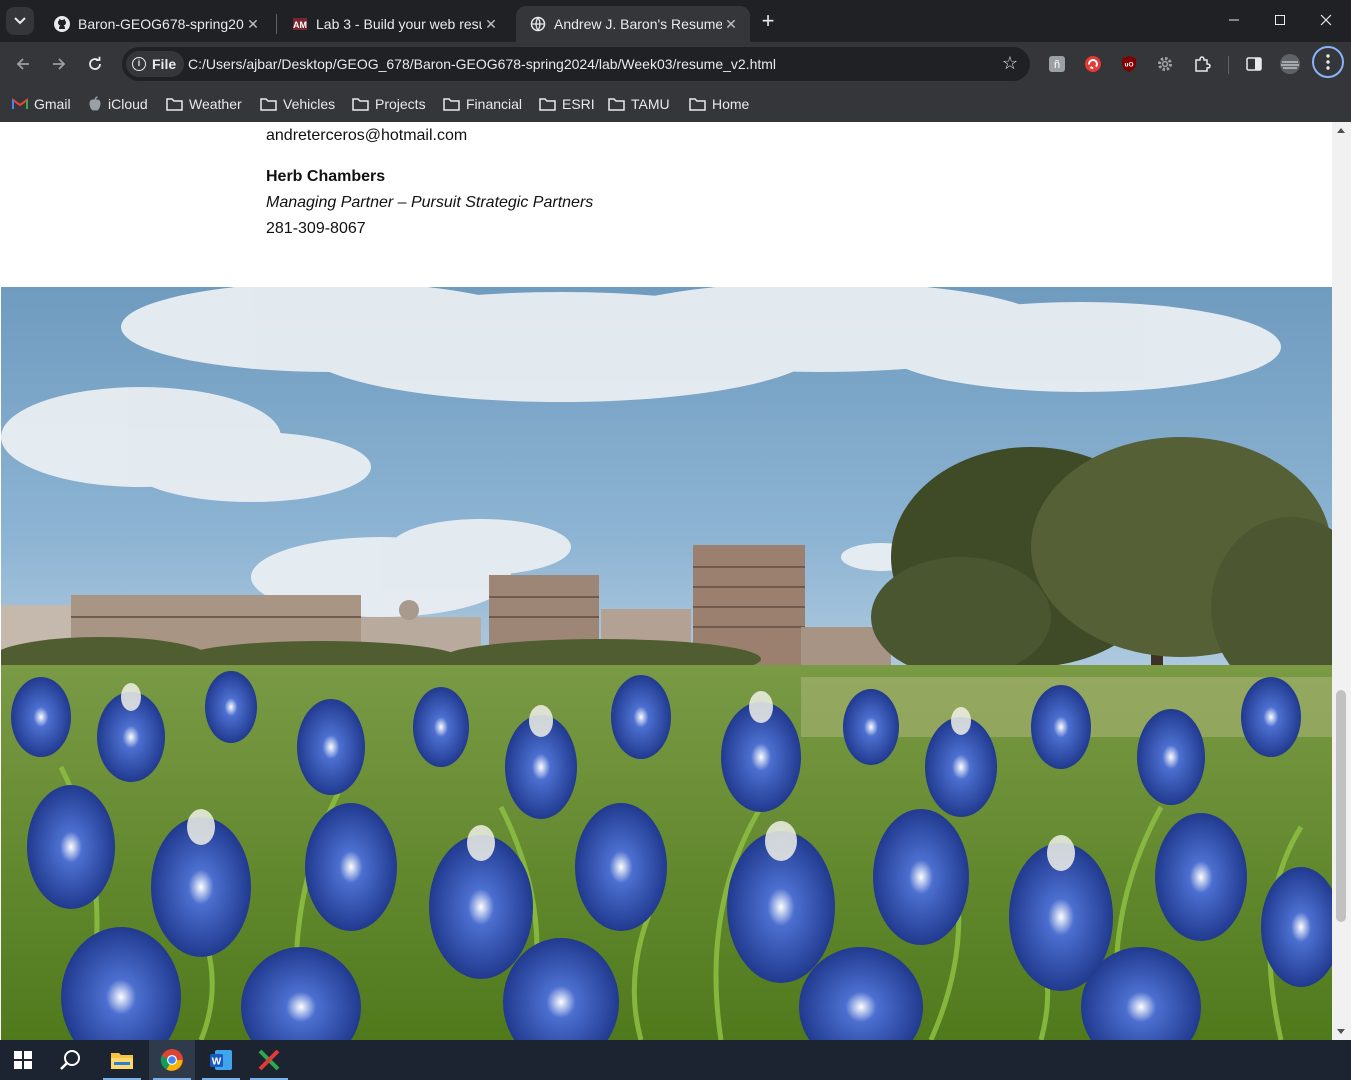 This screenshot has width=1351, height=1080. I want to click on tamu-icon: AM, so click(300, 24).